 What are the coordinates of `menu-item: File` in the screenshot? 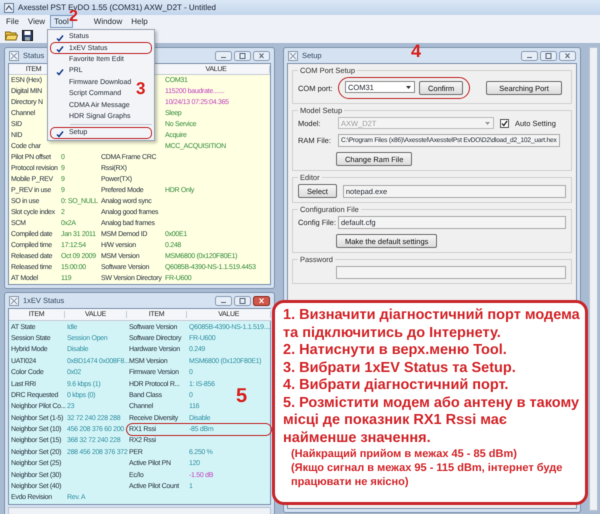 It's located at (12, 21).